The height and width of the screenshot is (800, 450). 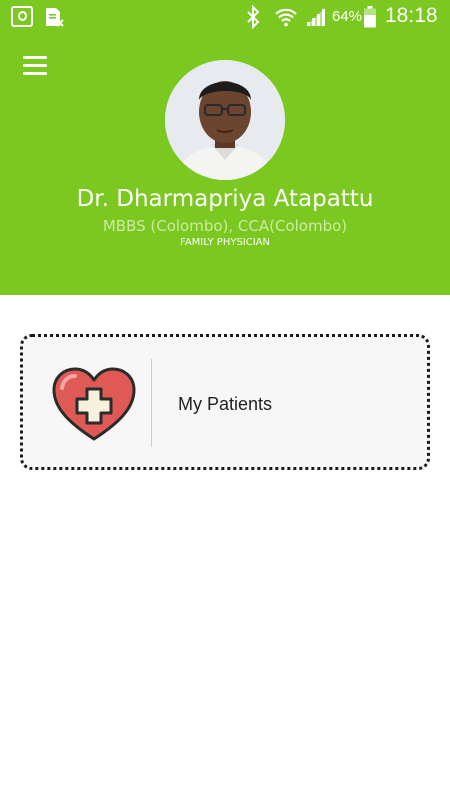 What do you see at coordinates (347, 16) in the screenshot?
I see `battery-percentage: 64%` at bounding box center [347, 16].